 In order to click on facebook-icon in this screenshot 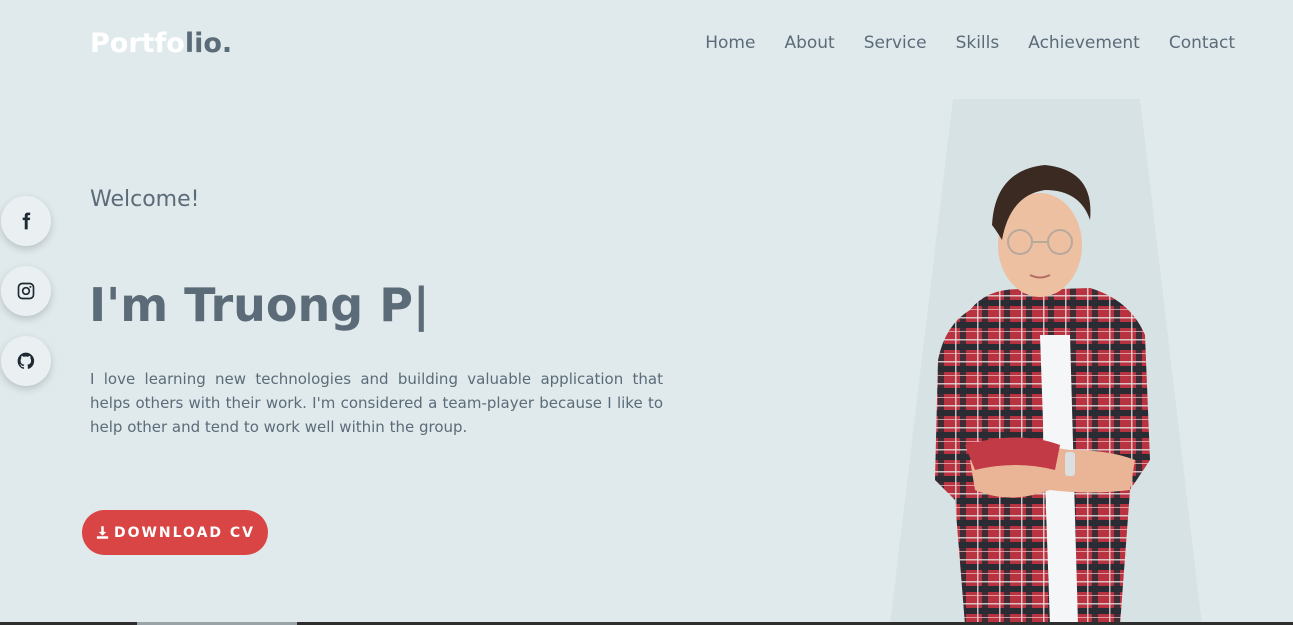, I will do `click(26, 221)`.